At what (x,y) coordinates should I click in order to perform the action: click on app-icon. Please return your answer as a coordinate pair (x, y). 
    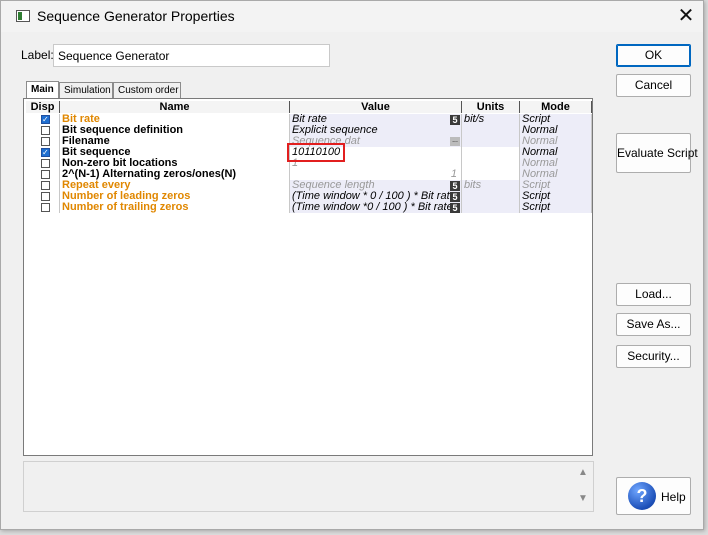
    Looking at the image, I should click on (23, 16).